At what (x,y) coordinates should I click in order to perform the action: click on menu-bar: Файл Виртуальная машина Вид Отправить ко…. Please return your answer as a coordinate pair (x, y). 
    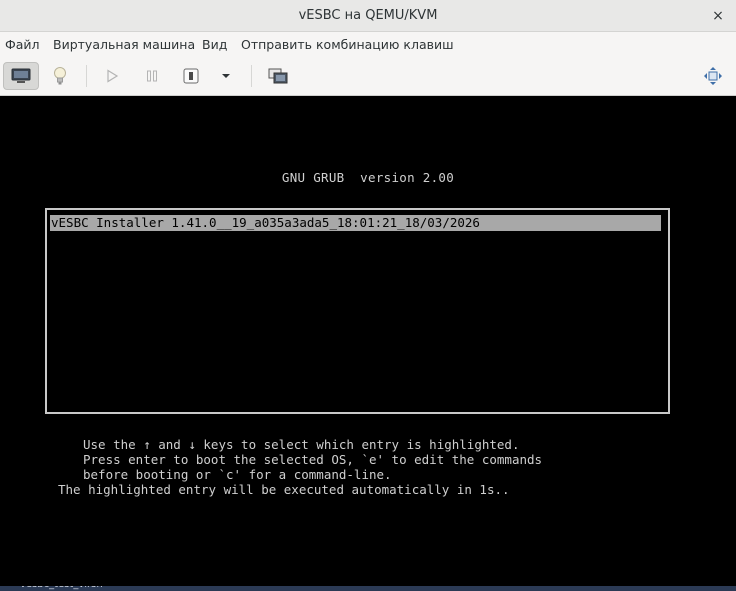
    Looking at the image, I should click on (368, 44).